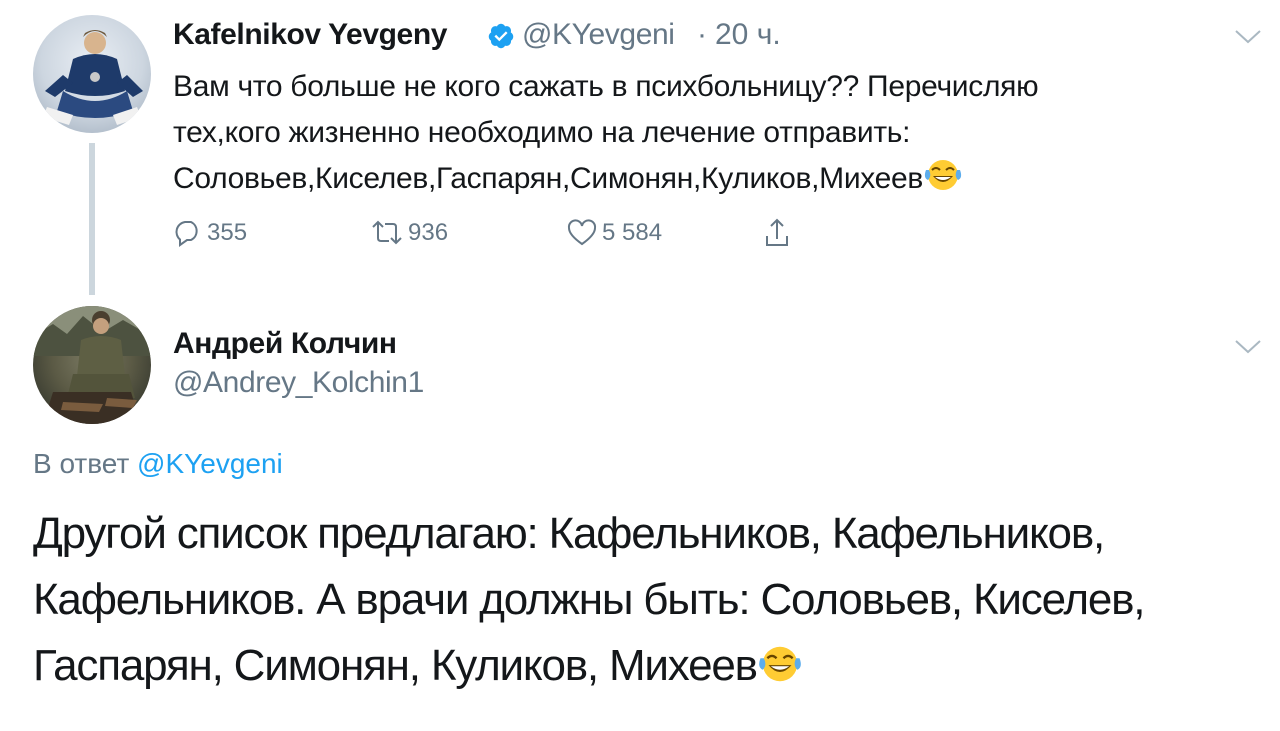 This screenshot has width=1280, height=731. What do you see at coordinates (227, 232) in the screenshot?
I see `reply-count: 355` at bounding box center [227, 232].